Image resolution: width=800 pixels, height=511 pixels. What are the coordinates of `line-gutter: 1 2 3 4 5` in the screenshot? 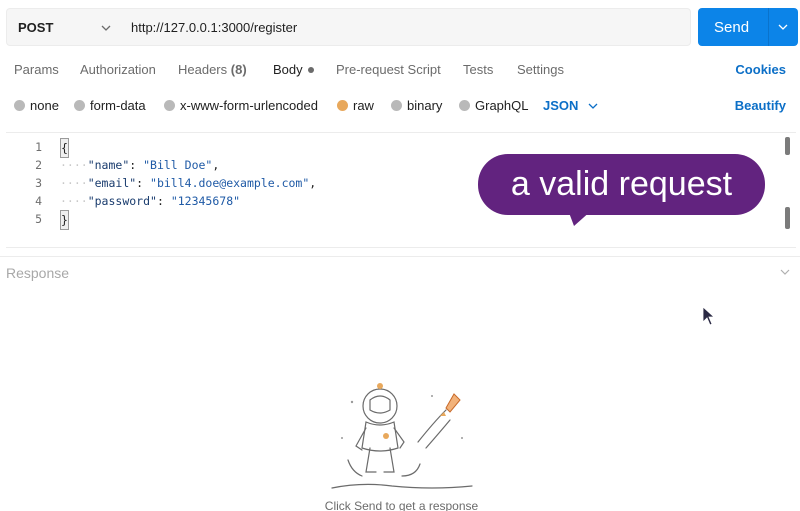 It's located at (26, 183).